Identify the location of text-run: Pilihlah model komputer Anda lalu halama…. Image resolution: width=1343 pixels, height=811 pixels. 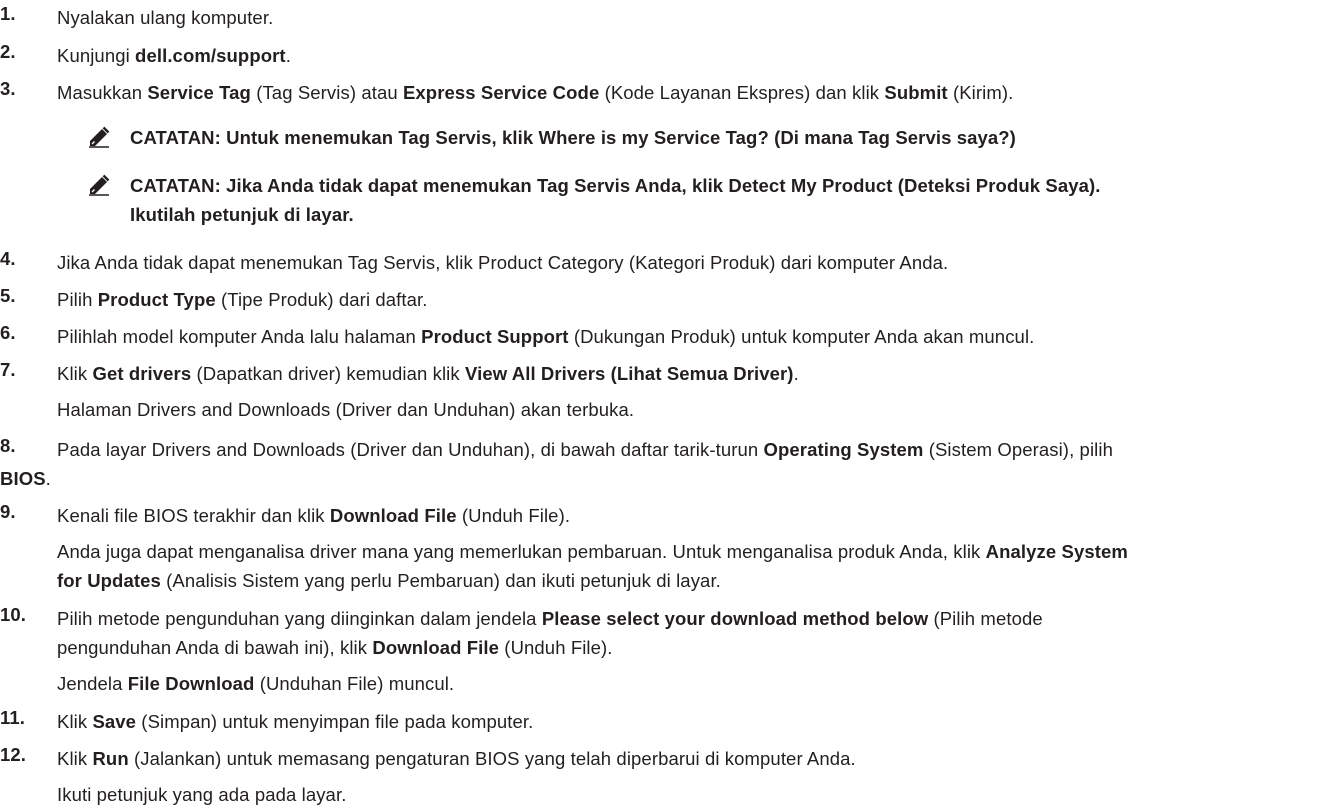
(239, 336).